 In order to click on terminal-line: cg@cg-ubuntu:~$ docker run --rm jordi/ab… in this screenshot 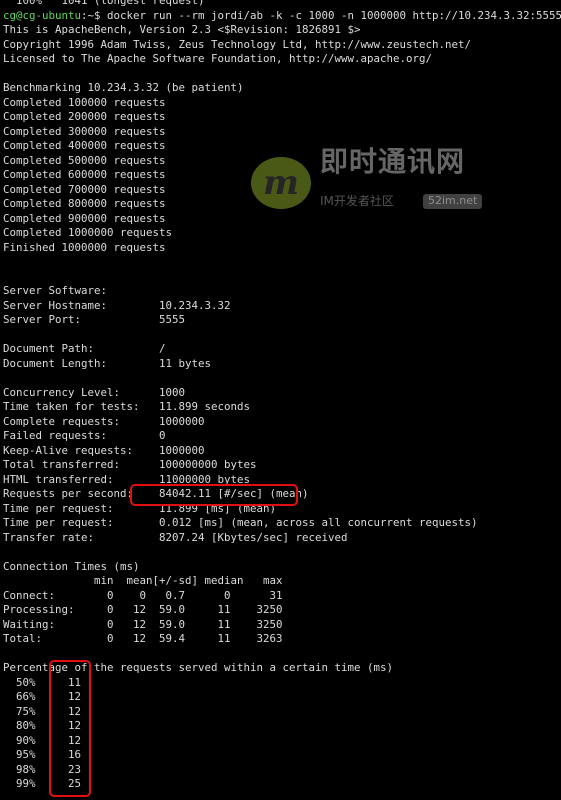, I will do `click(282, 16)`.